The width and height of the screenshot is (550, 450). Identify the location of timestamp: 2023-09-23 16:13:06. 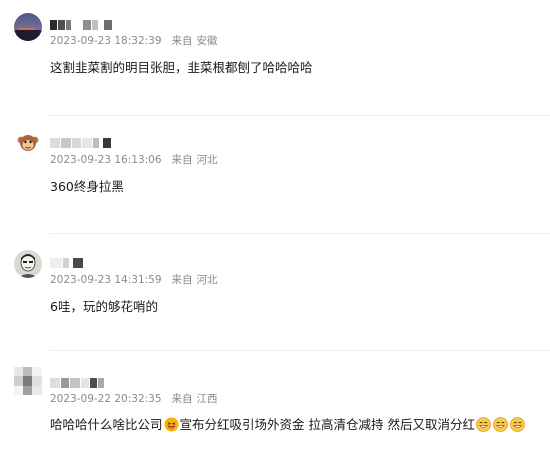
(106, 160).